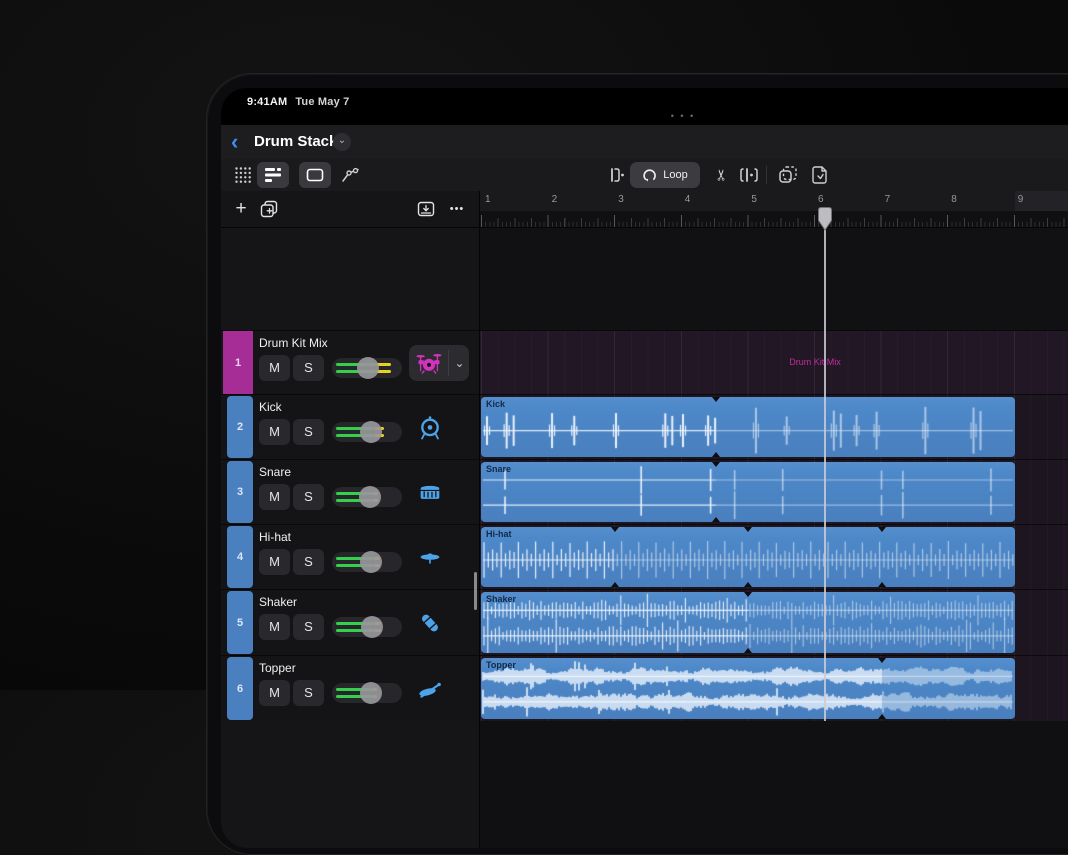  I want to click on snare-drum-icon, so click(430, 493).